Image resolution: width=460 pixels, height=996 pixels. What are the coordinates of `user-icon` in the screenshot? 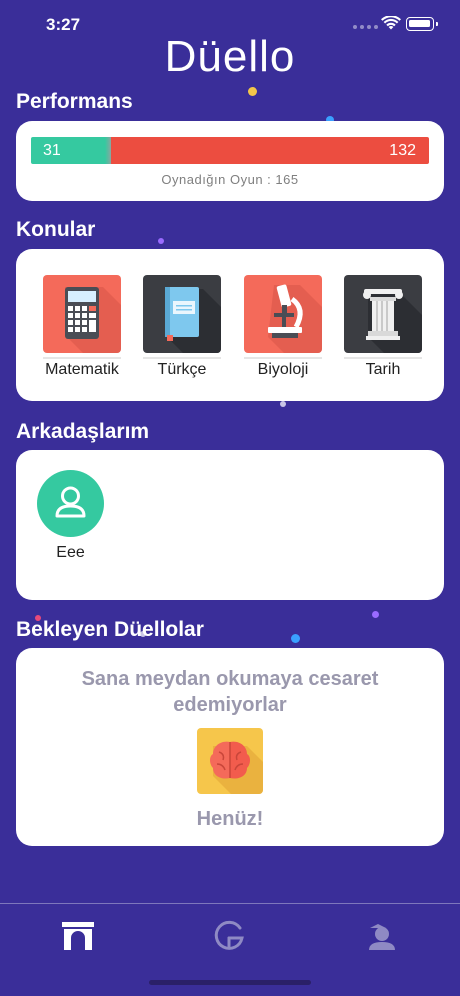 It's located at (70, 502).